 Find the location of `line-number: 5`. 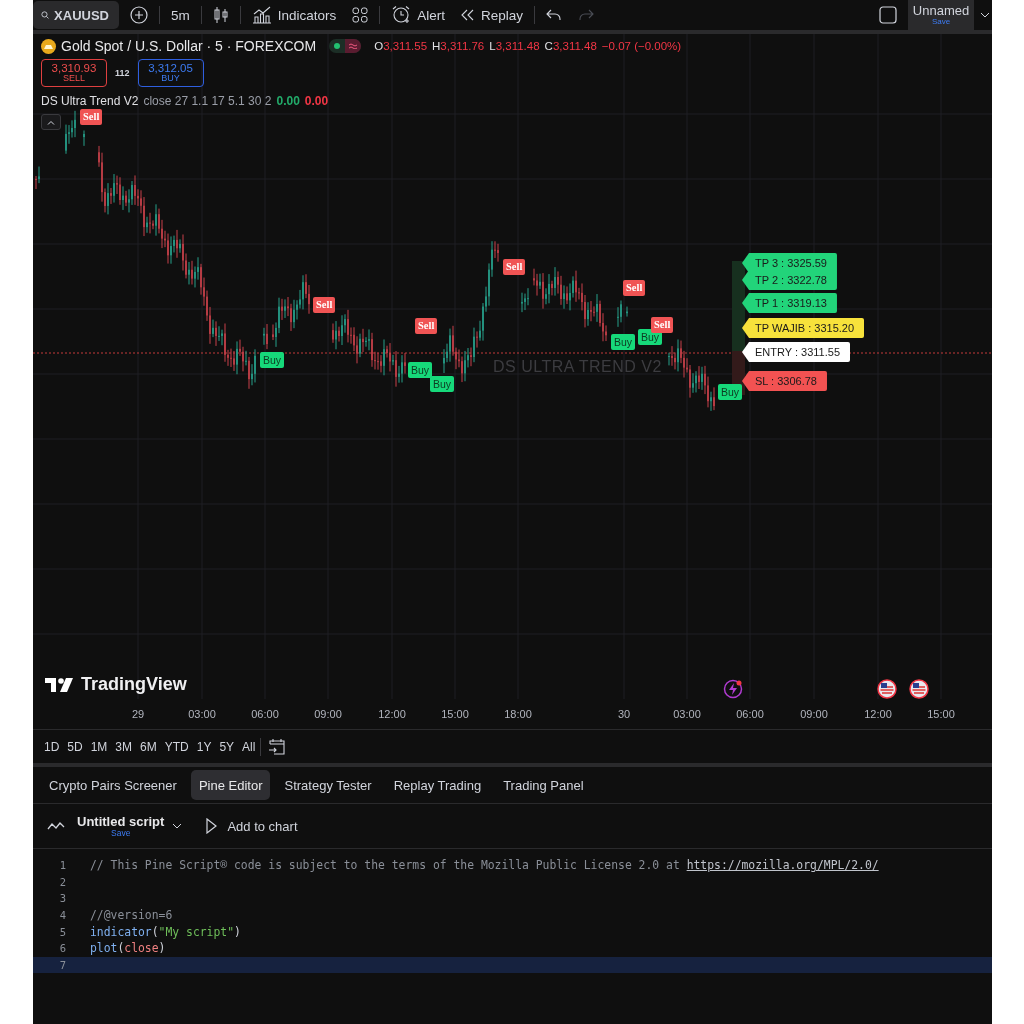

line-number: 5 is located at coordinates (62, 931).